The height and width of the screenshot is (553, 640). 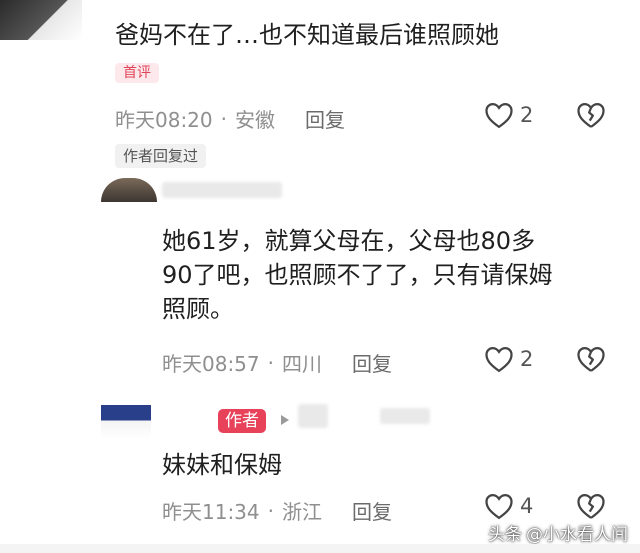 I want to click on comment-location: 四川, so click(x=302, y=364).